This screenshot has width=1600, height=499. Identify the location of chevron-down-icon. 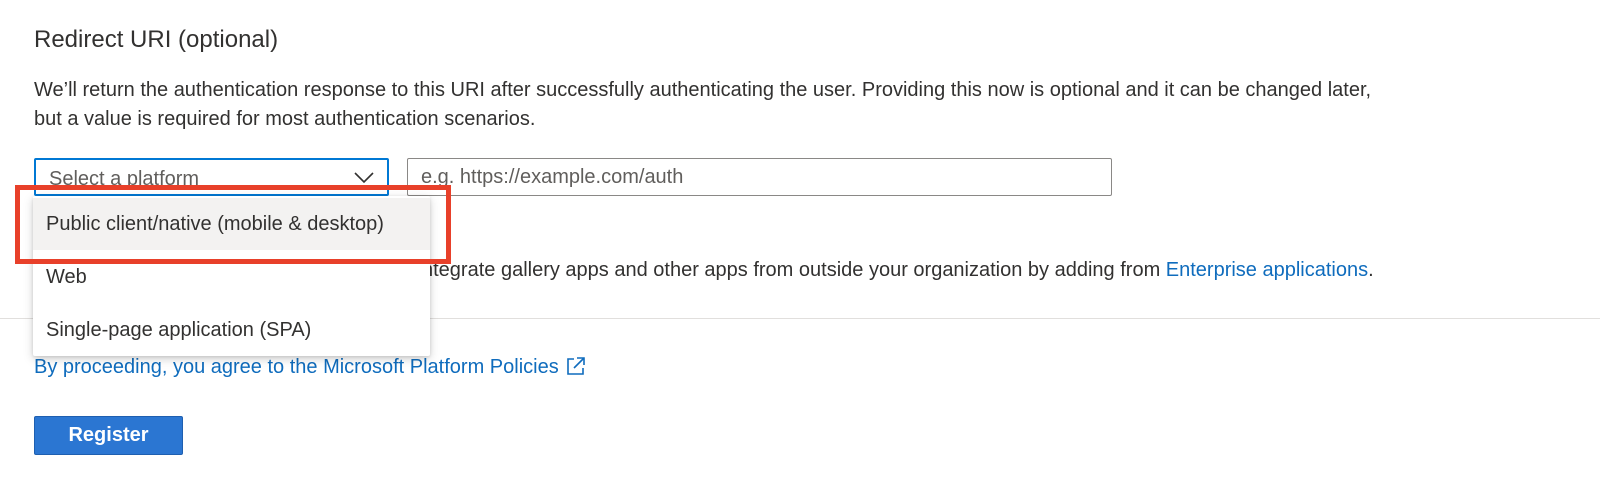
(364, 178).